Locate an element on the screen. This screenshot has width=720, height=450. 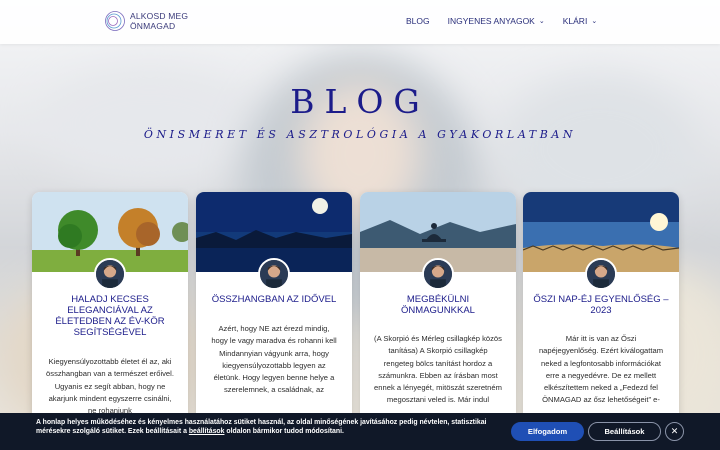
page-subtitle: ÖNISMERET ÉS ASZTROLÓGIA A GYAKORLATBAN is located at coordinates (360, 134).